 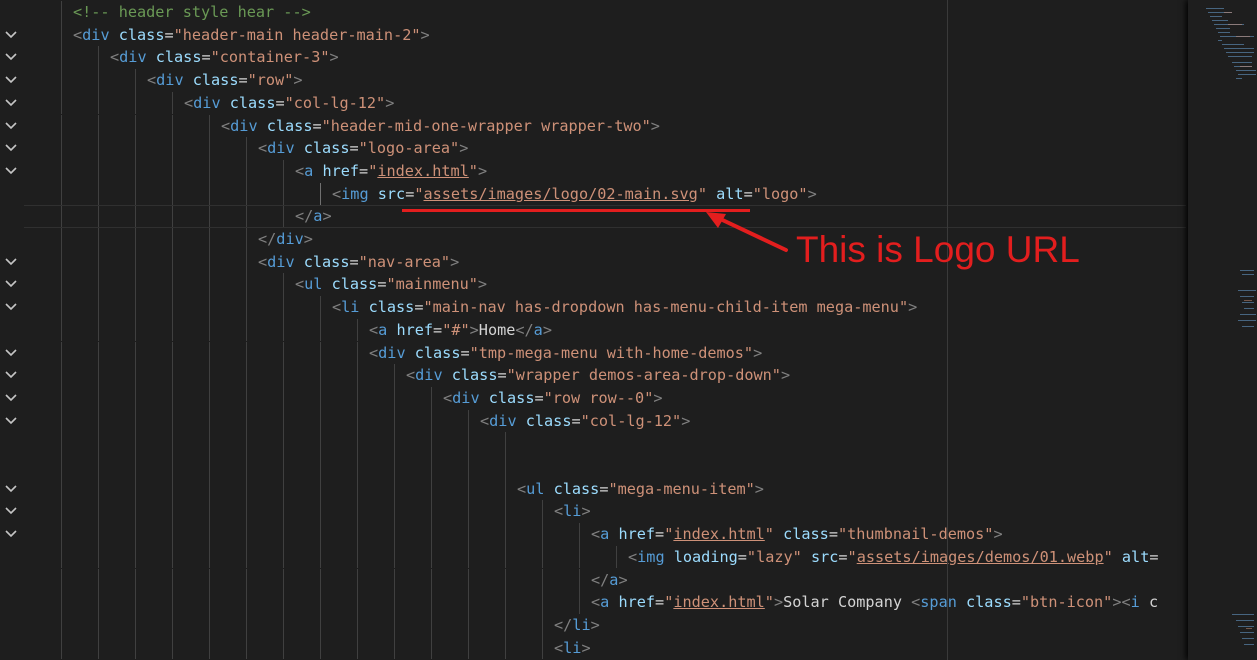 I want to click on code-text: <div class="header-main header-main-2">, so click(x=251, y=35).